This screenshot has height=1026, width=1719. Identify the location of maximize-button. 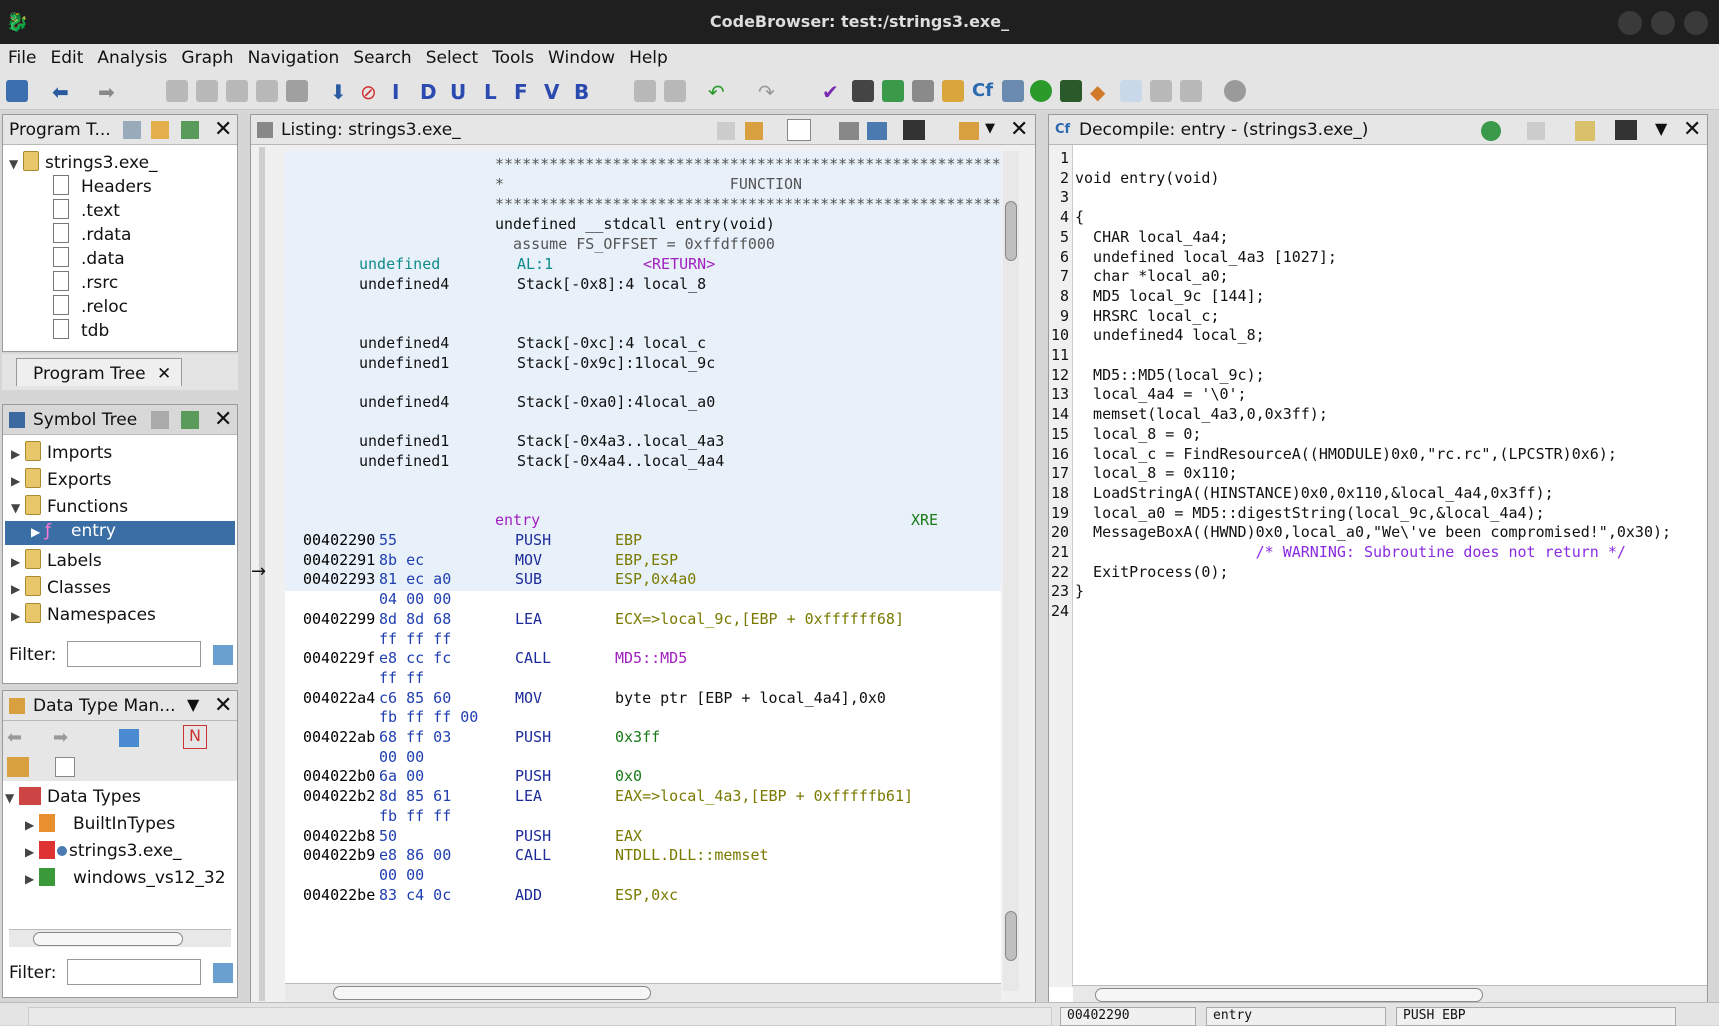
(1663, 23).